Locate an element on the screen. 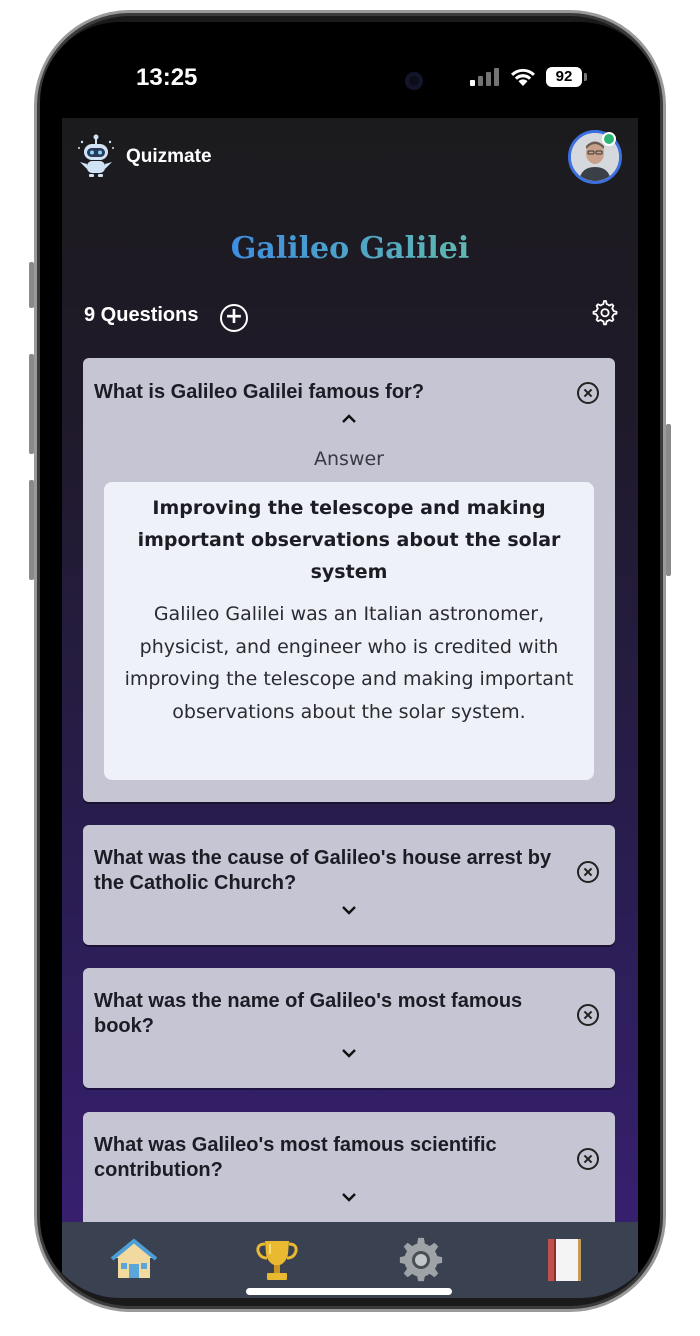 This screenshot has height=1336, width=700. status-time: 13:25 is located at coordinates (167, 77).